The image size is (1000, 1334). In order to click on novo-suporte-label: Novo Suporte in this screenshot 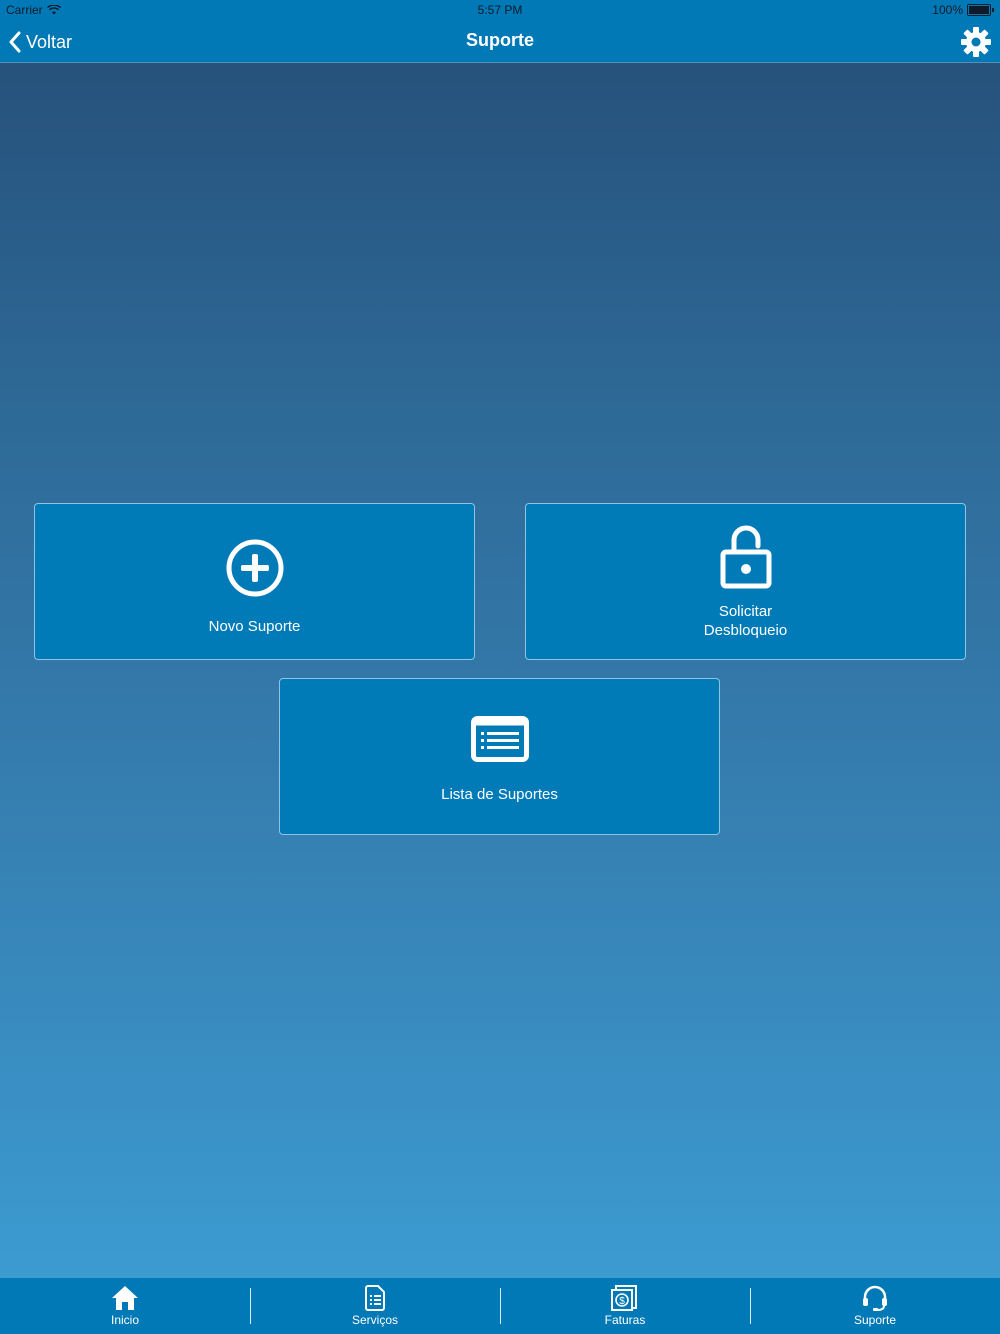, I will do `click(254, 626)`.